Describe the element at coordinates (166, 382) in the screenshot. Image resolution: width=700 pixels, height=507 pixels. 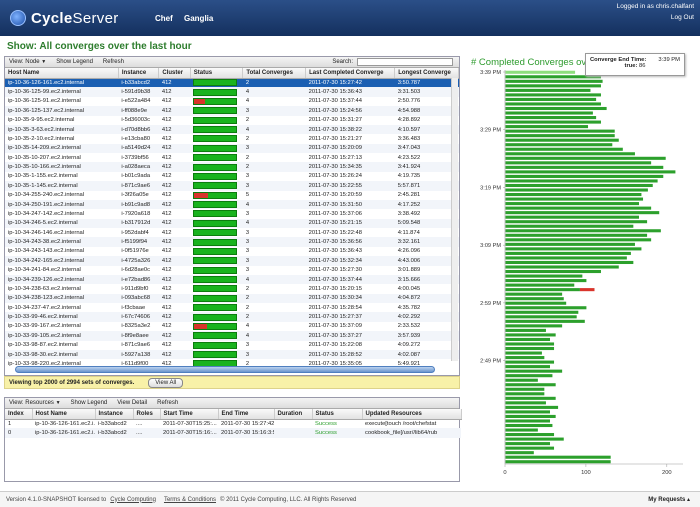
I see `view-all-button: View All` at that location.